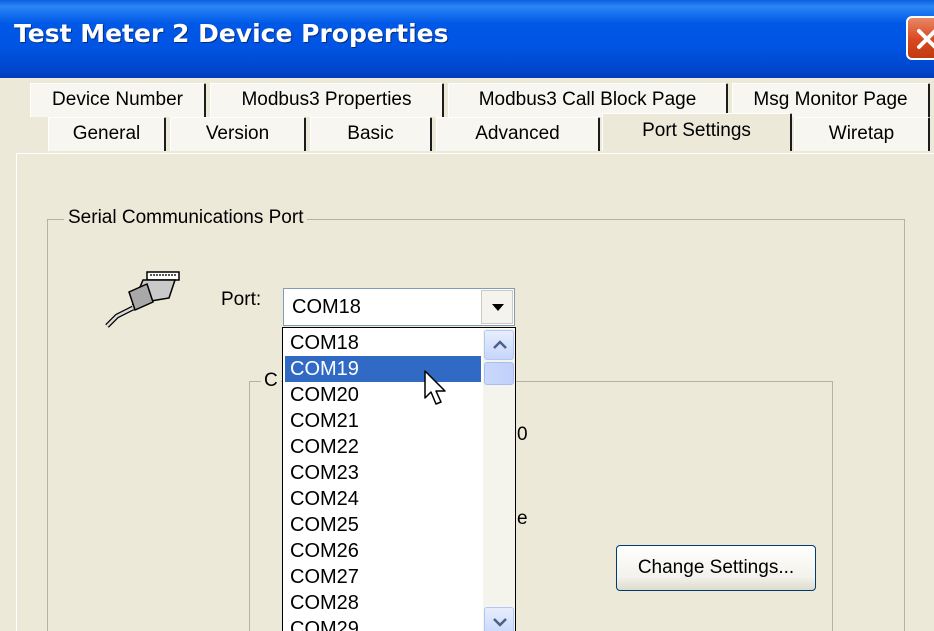 Image resolution: width=934 pixels, height=631 pixels. What do you see at coordinates (326, 307) in the screenshot?
I see `port-combobox-value: COM18` at bounding box center [326, 307].